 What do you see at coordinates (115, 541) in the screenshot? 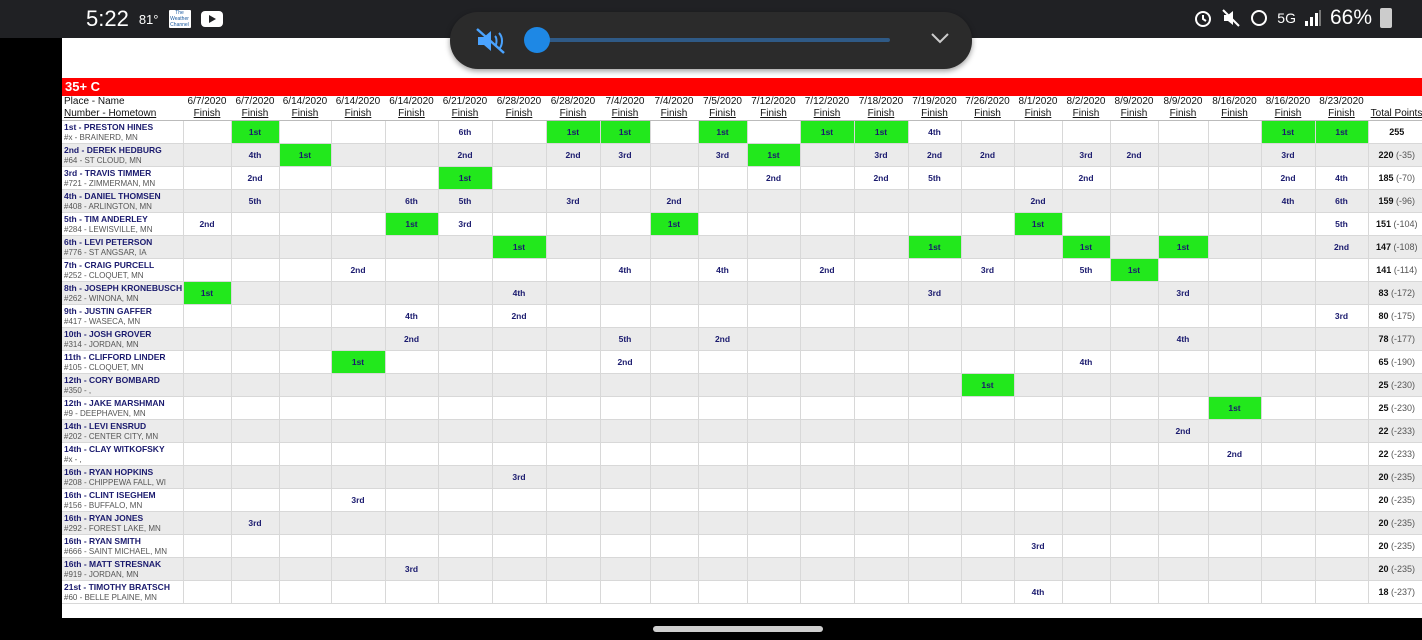
I see `rider-name-link: RYAN SMITH` at bounding box center [115, 541].